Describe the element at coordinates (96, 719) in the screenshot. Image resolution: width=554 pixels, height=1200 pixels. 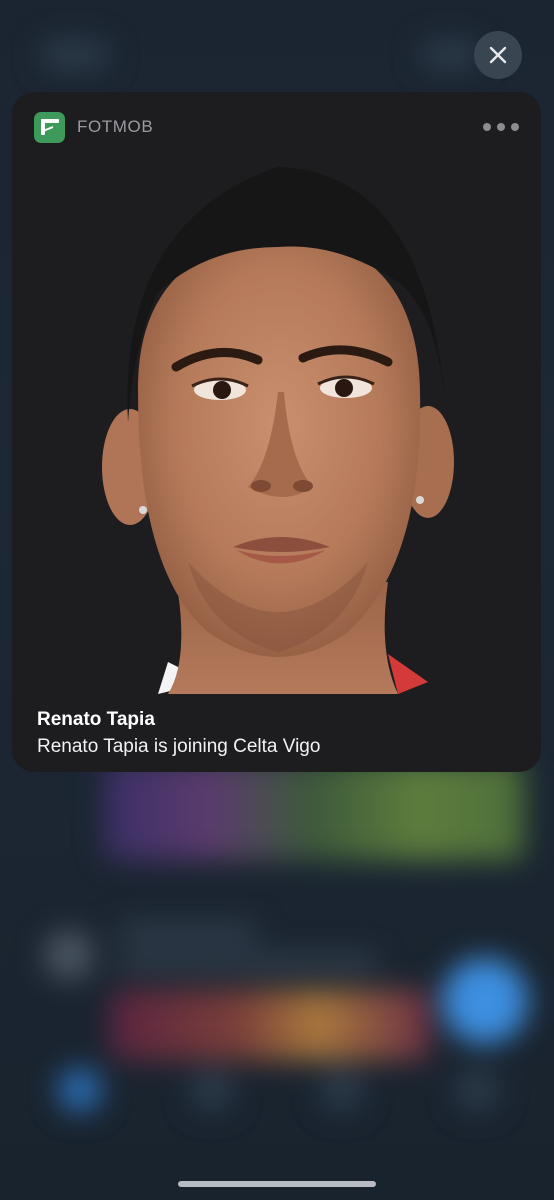
I see `notification-title: Renato Tapia` at that location.